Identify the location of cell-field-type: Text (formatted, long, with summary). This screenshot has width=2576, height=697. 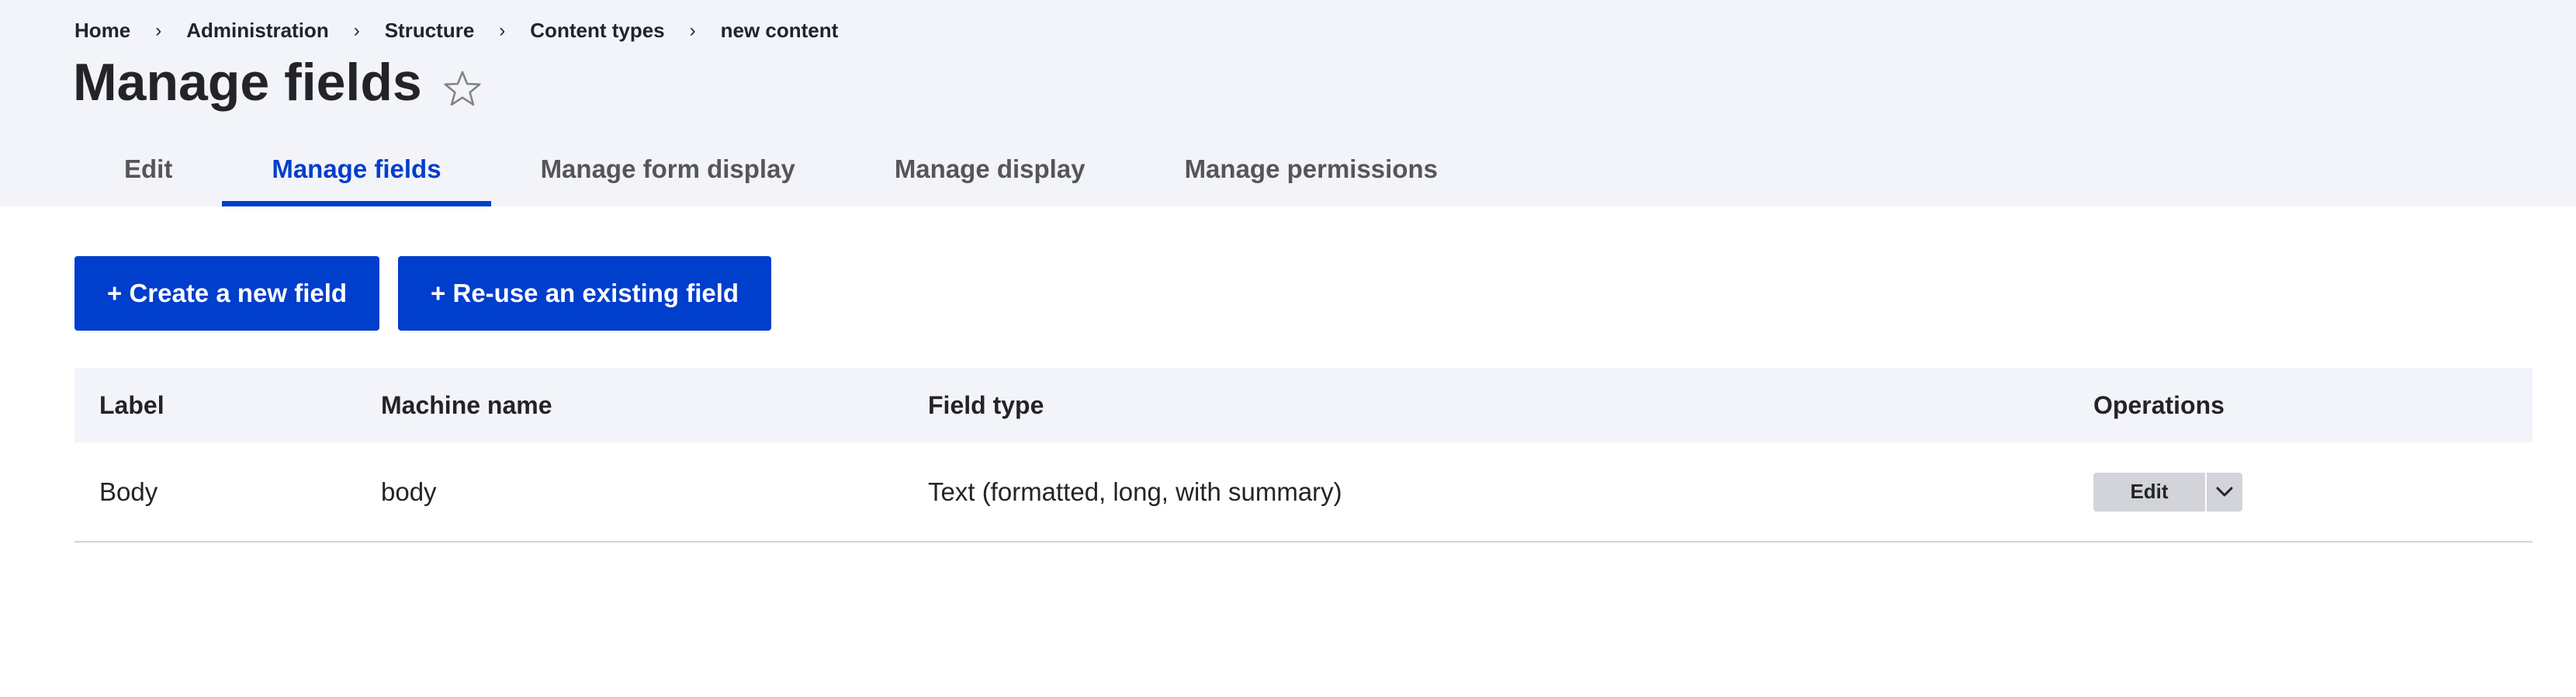
(1135, 491).